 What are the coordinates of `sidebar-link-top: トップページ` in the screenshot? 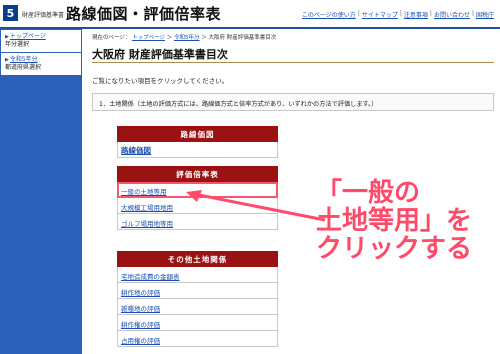 It's located at (28, 36).